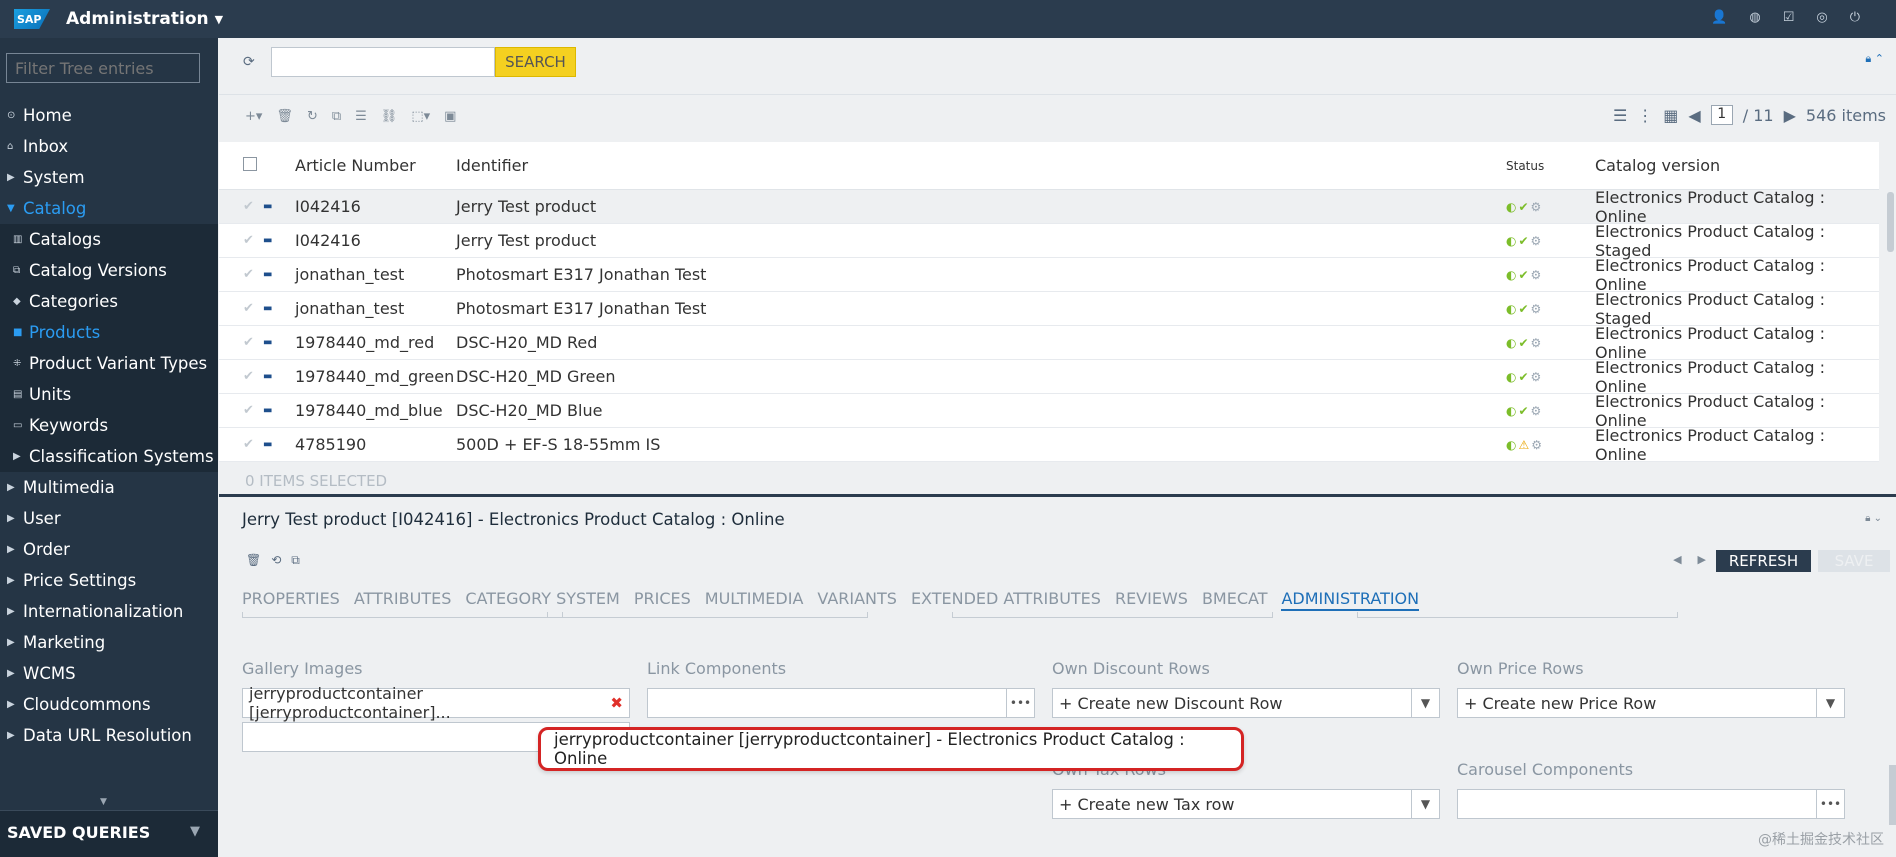 Image resolution: width=1896 pixels, height=857 pixels. Describe the element at coordinates (1246, 703) in the screenshot. I see `own-discount-rows-select: + Create new Discount Row ▼` at that location.